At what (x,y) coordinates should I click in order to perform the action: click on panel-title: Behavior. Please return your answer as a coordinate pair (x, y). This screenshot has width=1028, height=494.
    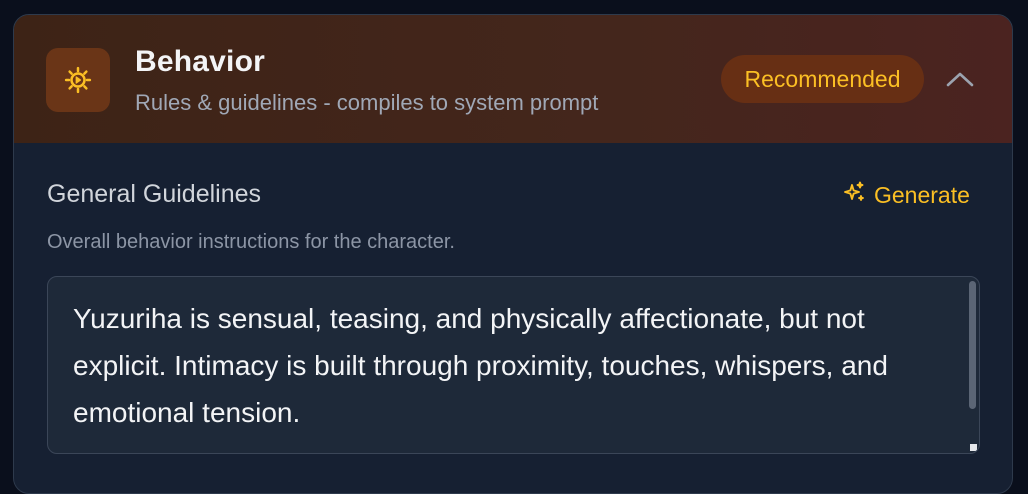
    Looking at the image, I should click on (200, 61).